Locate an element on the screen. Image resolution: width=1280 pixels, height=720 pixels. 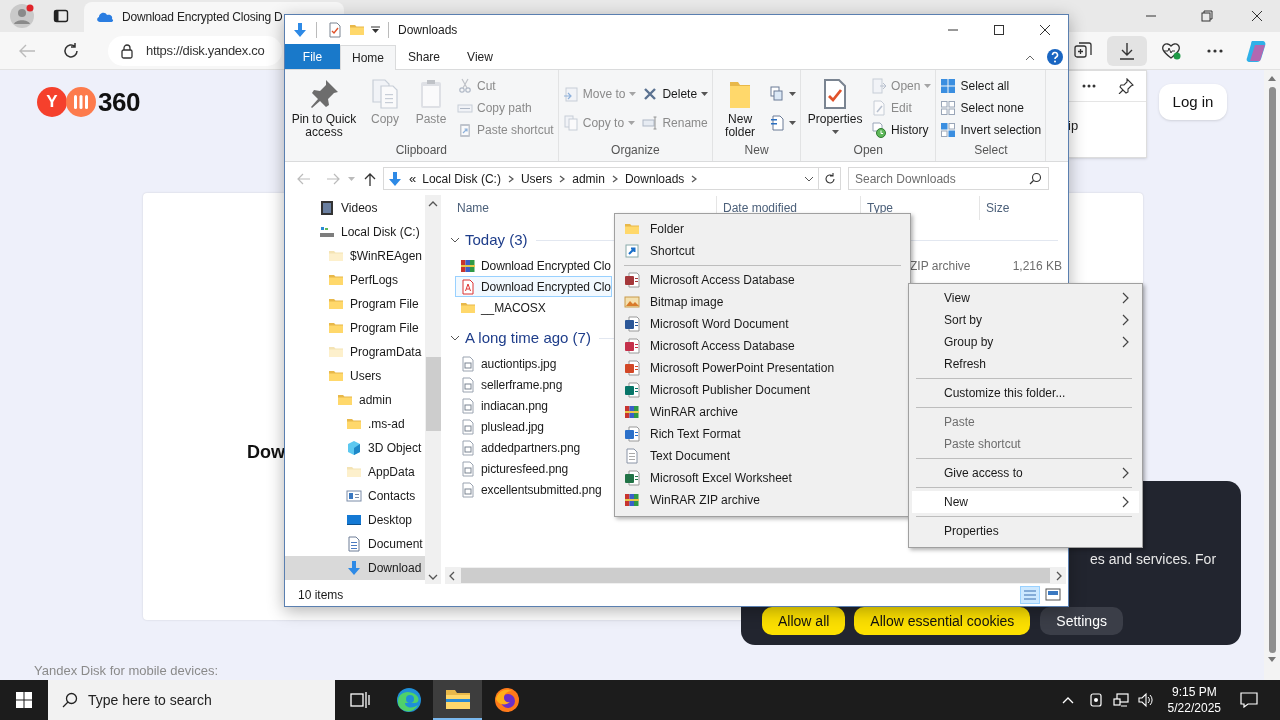
menu-item: Microsoft Word Document is located at coordinates (762, 324).